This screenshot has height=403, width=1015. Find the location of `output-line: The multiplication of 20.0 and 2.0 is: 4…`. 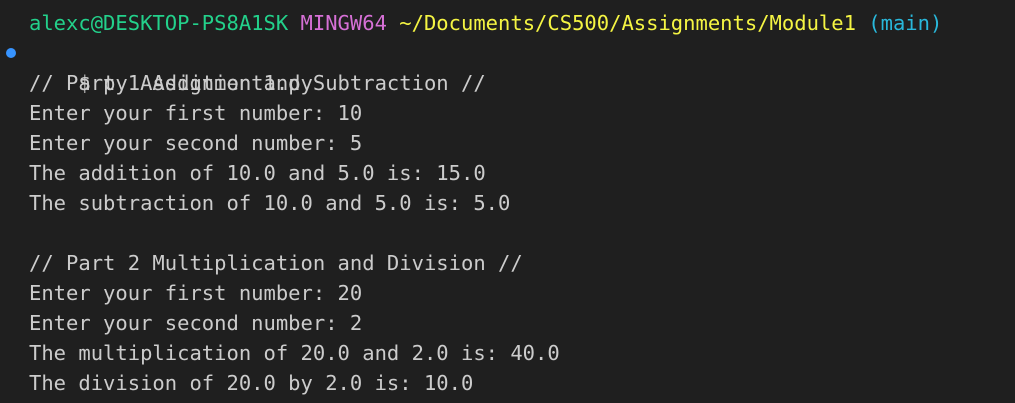

output-line: The multiplication of 20.0 and 2.0 is: 4… is located at coordinates (294, 353).